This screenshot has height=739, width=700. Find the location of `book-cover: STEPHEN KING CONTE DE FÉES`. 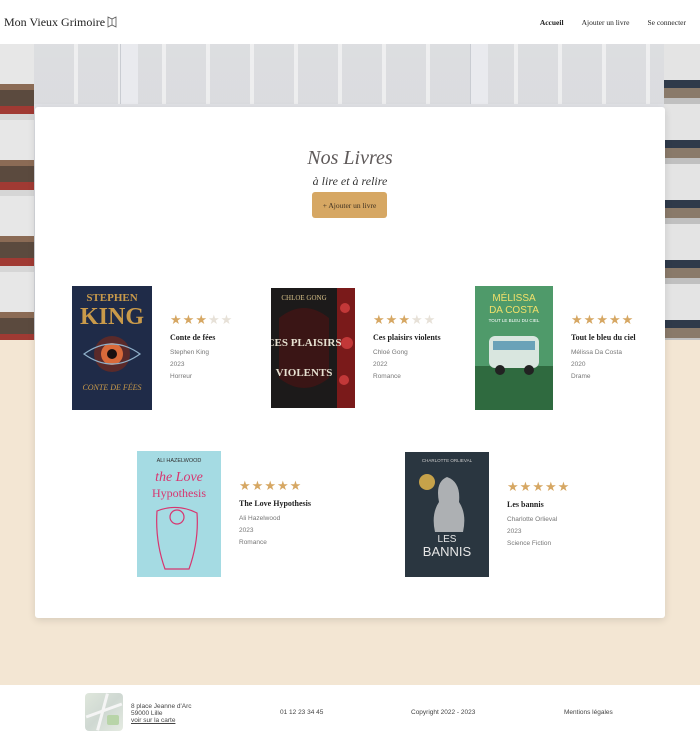

book-cover: STEPHEN KING CONTE DE FÉES is located at coordinates (112, 348).